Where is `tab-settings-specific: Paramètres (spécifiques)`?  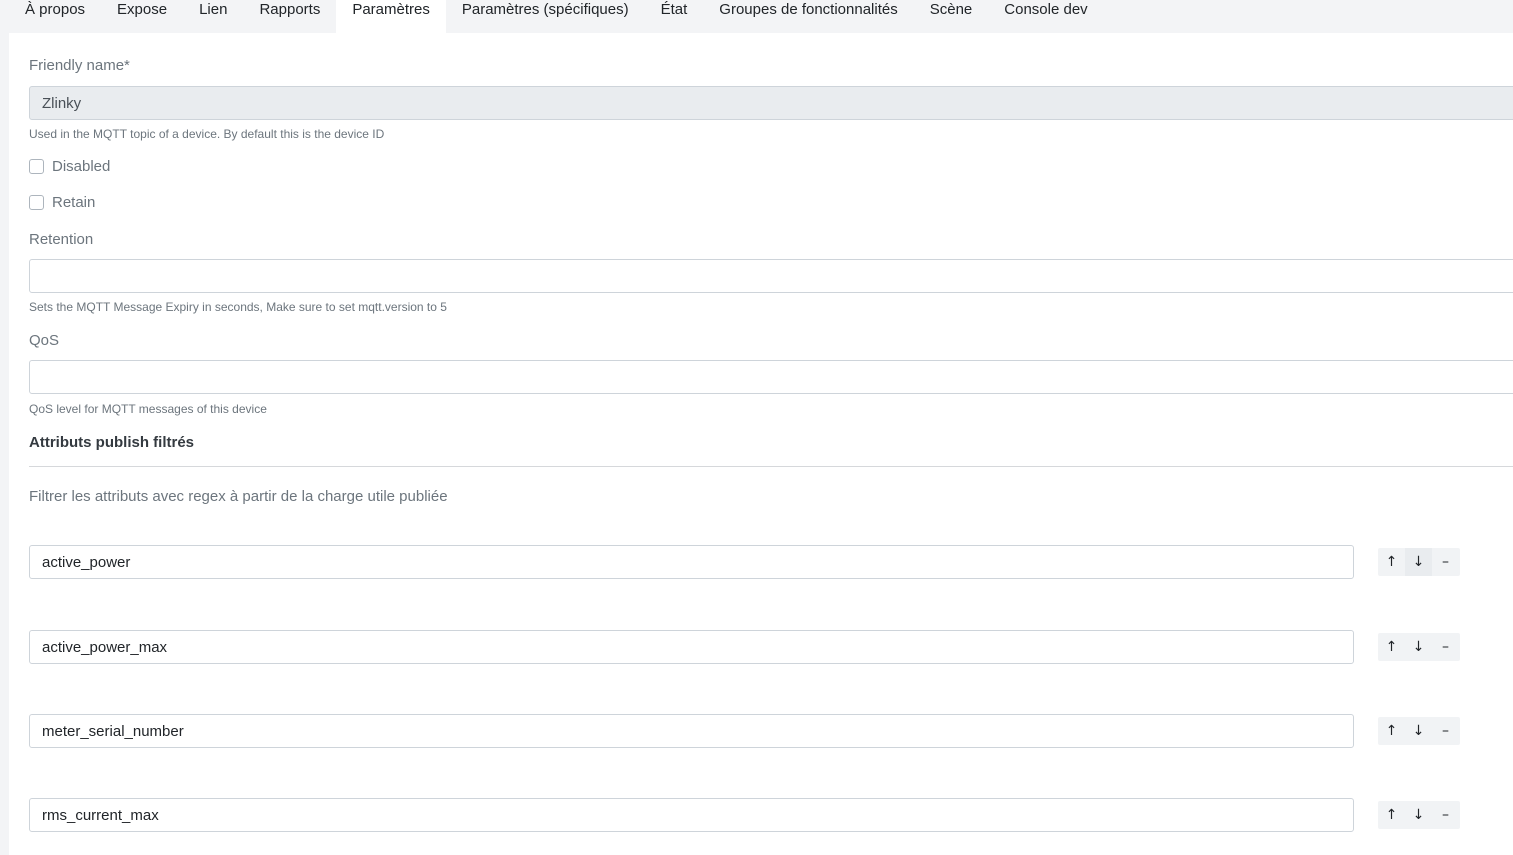 tab-settings-specific: Paramètres (spécifiques) is located at coordinates (545, 16).